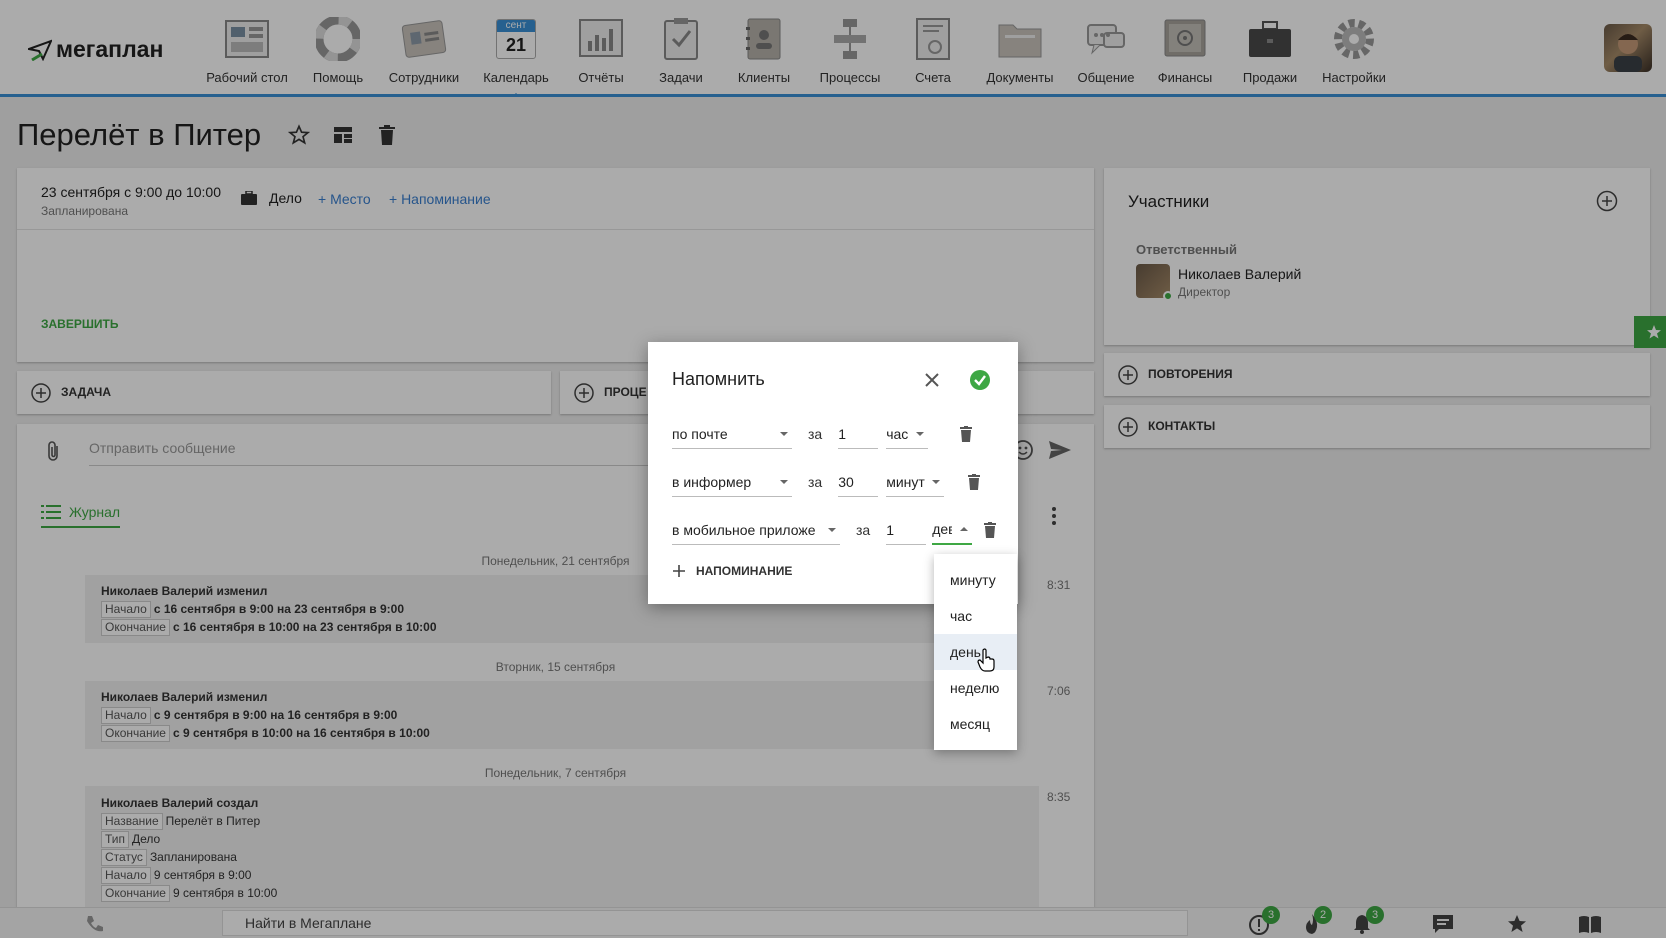  I want to click on add-reminder-label: НАПОМИНАНИЕ, so click(744, 571).